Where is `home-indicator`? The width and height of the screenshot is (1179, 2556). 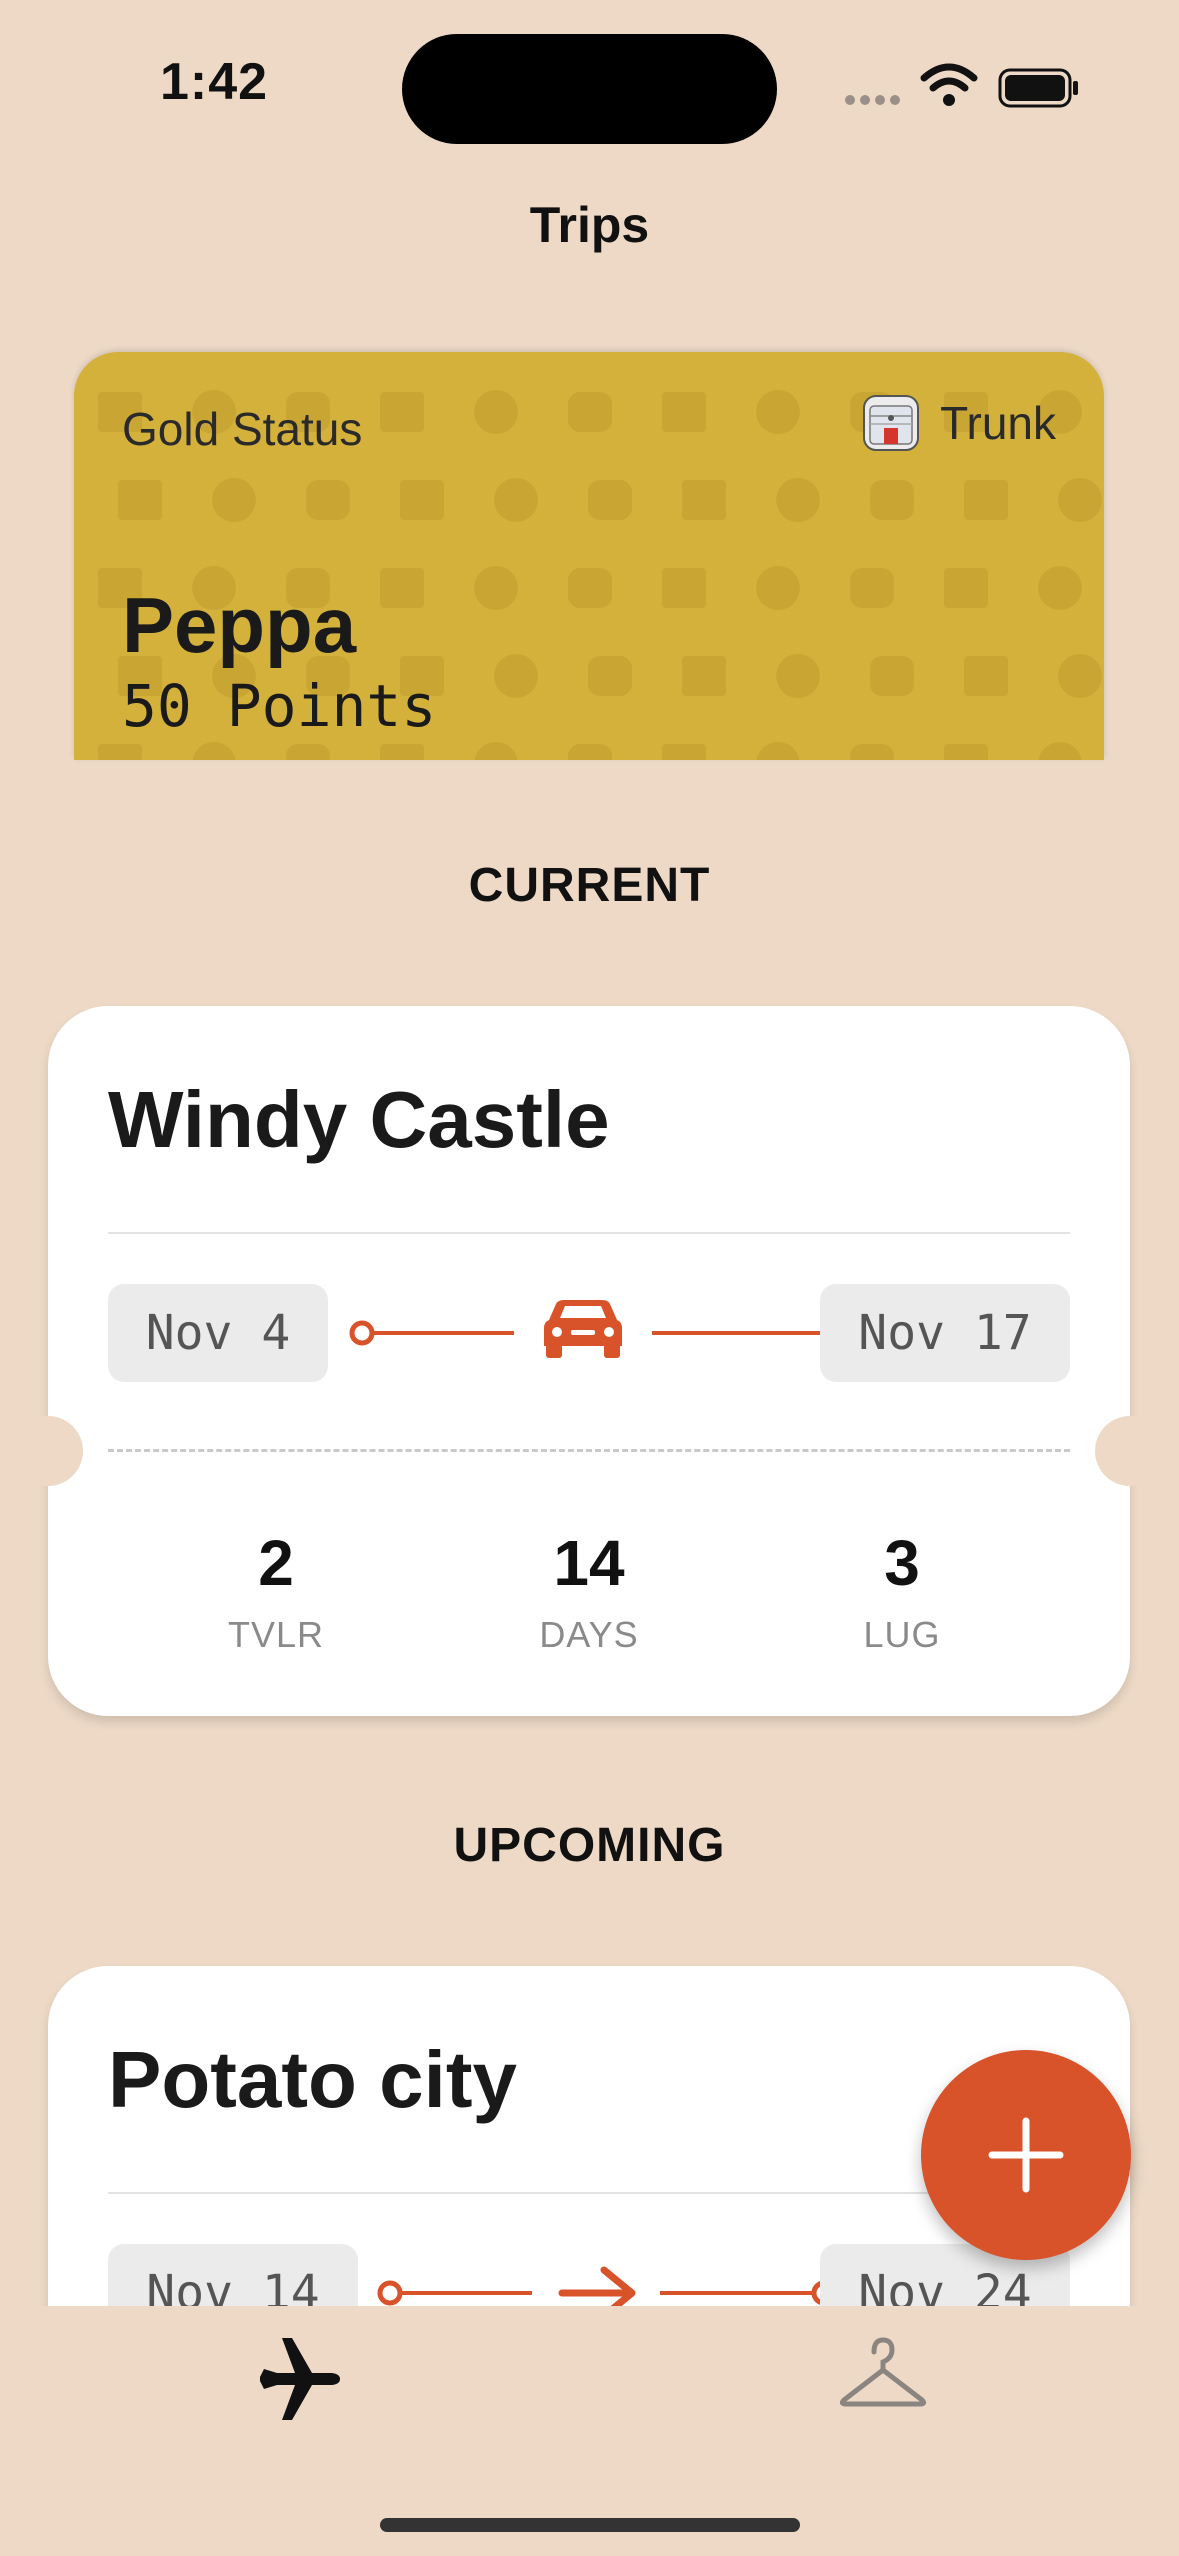
home-indicator is located at coordinates (590, 2525).